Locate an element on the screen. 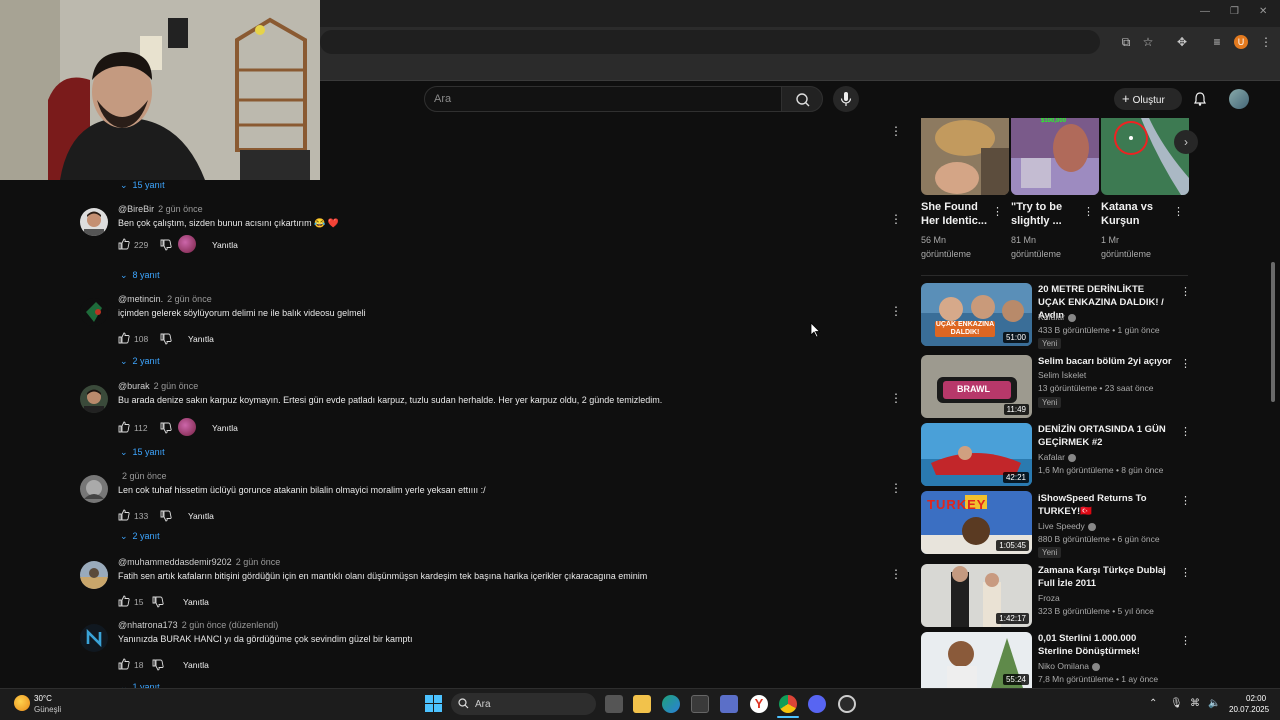 This screenshot has height=720, width=1280. task-view-icon is located at coordinates (614, 704).